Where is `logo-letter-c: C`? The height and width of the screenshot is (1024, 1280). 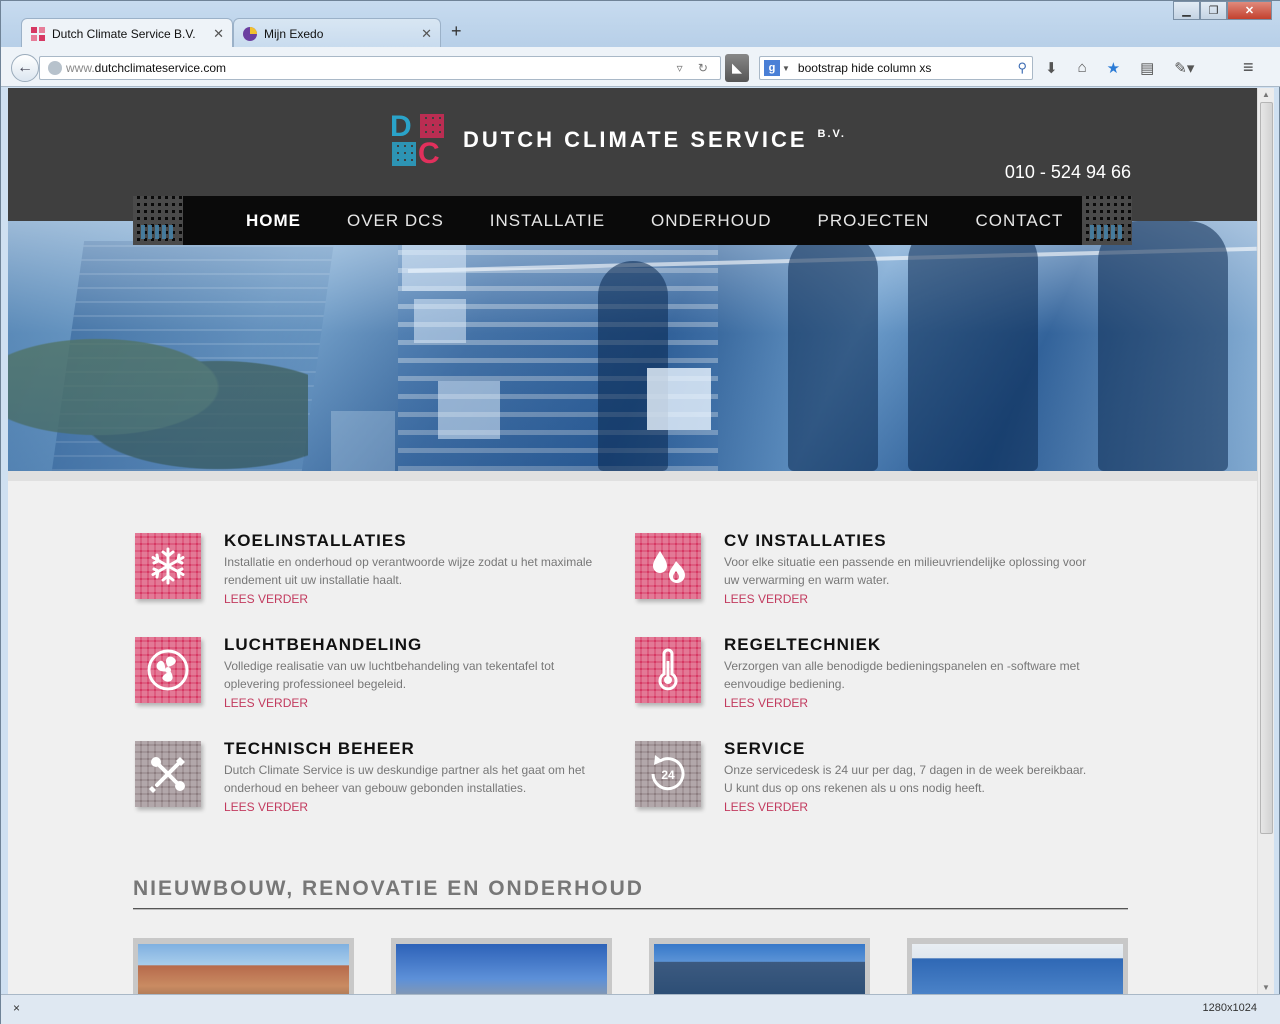
logo-letter-c: C is located at coordinates (429, 153).